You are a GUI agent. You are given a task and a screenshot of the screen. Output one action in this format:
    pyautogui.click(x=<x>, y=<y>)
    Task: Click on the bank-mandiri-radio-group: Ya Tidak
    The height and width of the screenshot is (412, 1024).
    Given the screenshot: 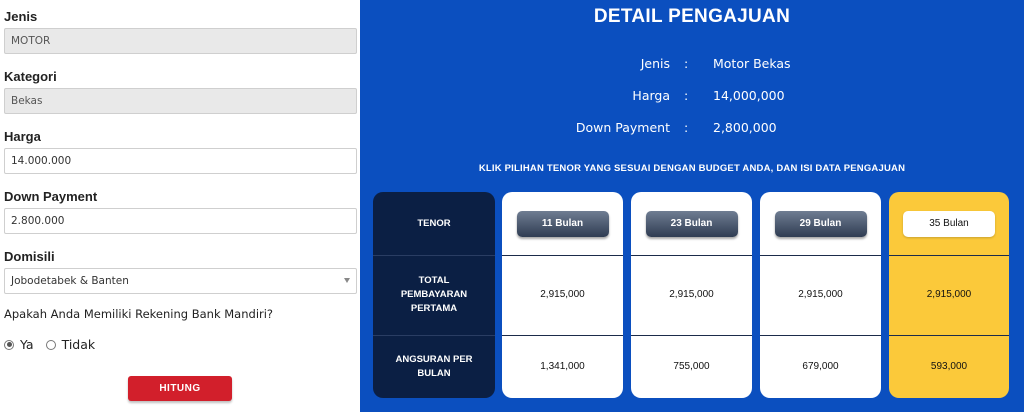 What is the action you would take?
    pyautogui.click(x=55, y=344)
    